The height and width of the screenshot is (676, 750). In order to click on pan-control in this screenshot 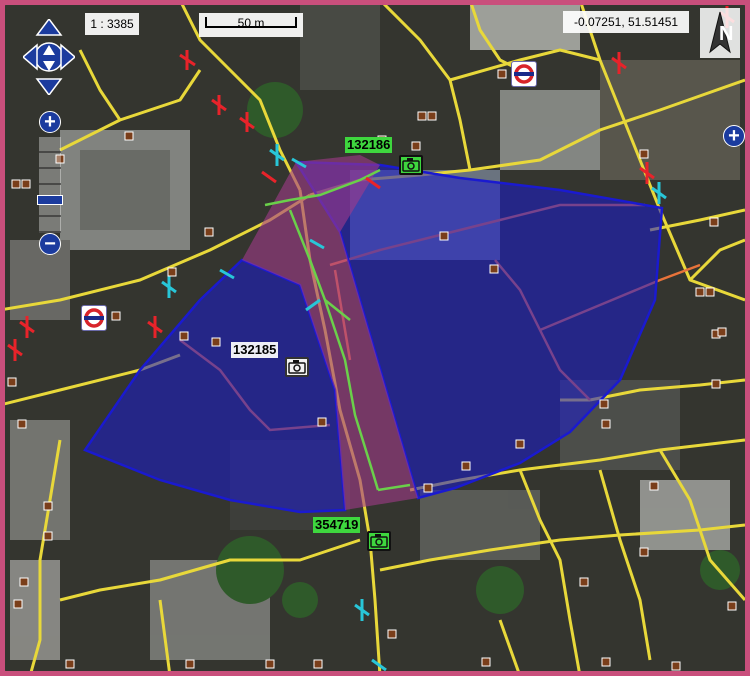, I will do `click(49, 57)`.